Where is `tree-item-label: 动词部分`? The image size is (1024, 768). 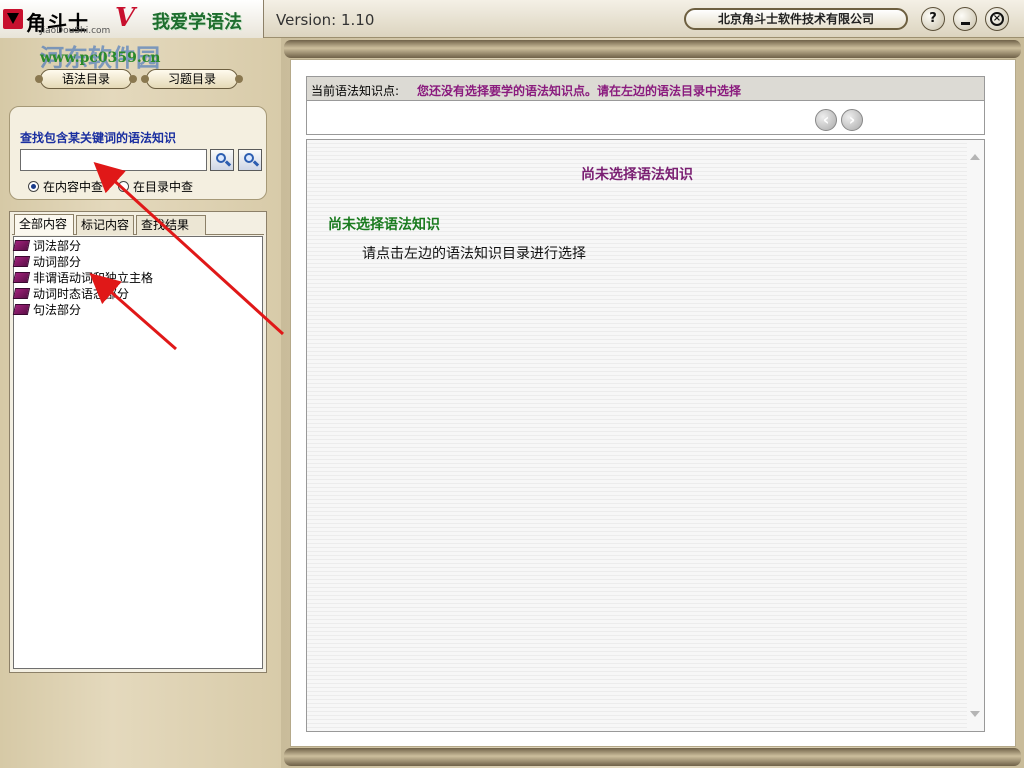
tree-item-label: 动词部分 is located at coordinates (57, 262).